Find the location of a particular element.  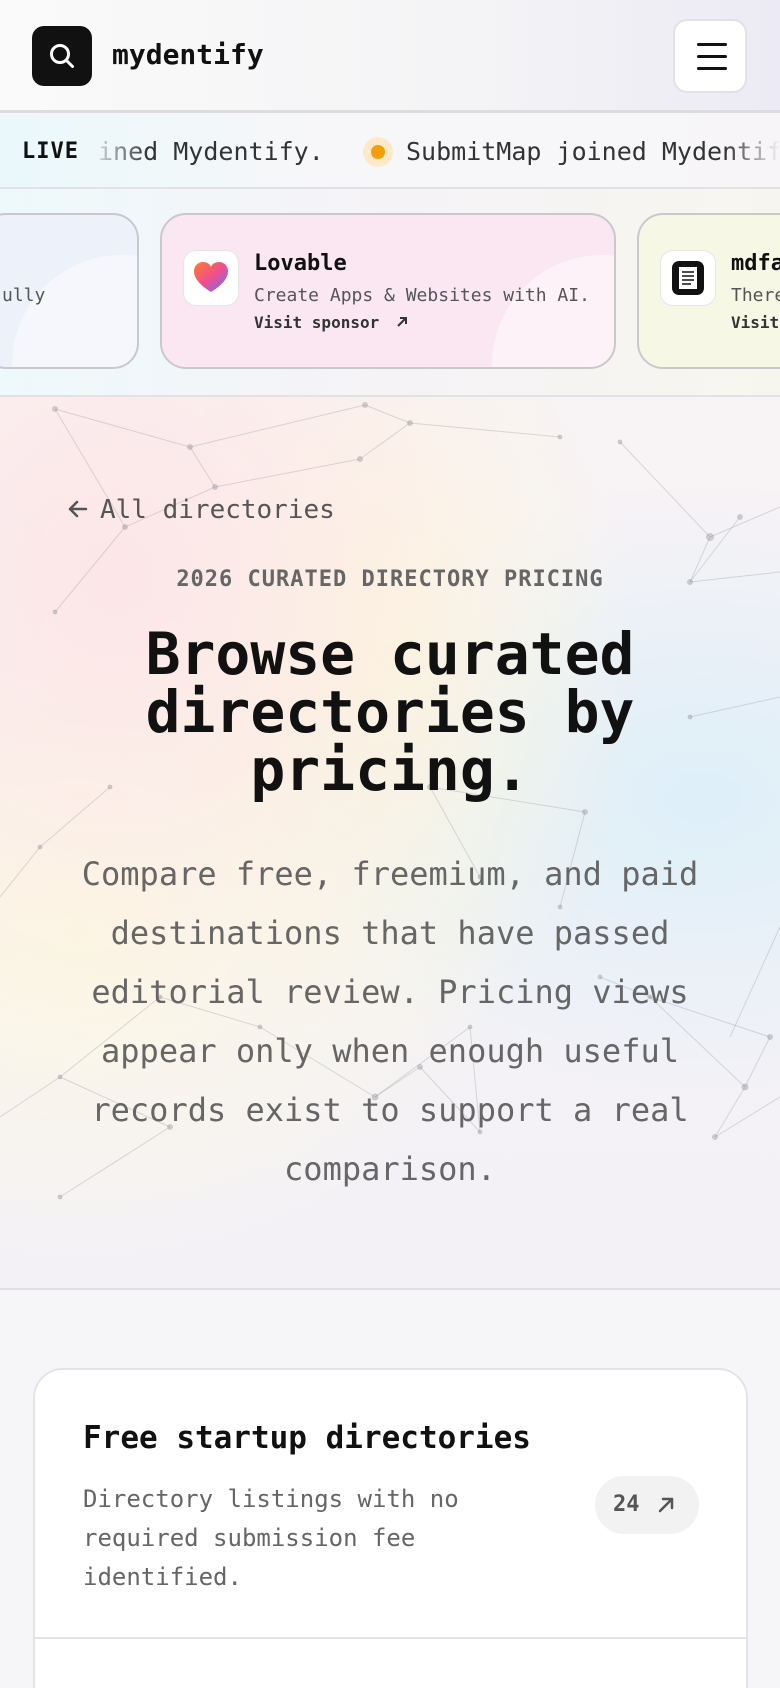

all-directories-label: All directories is located at coordinates (217, 510).